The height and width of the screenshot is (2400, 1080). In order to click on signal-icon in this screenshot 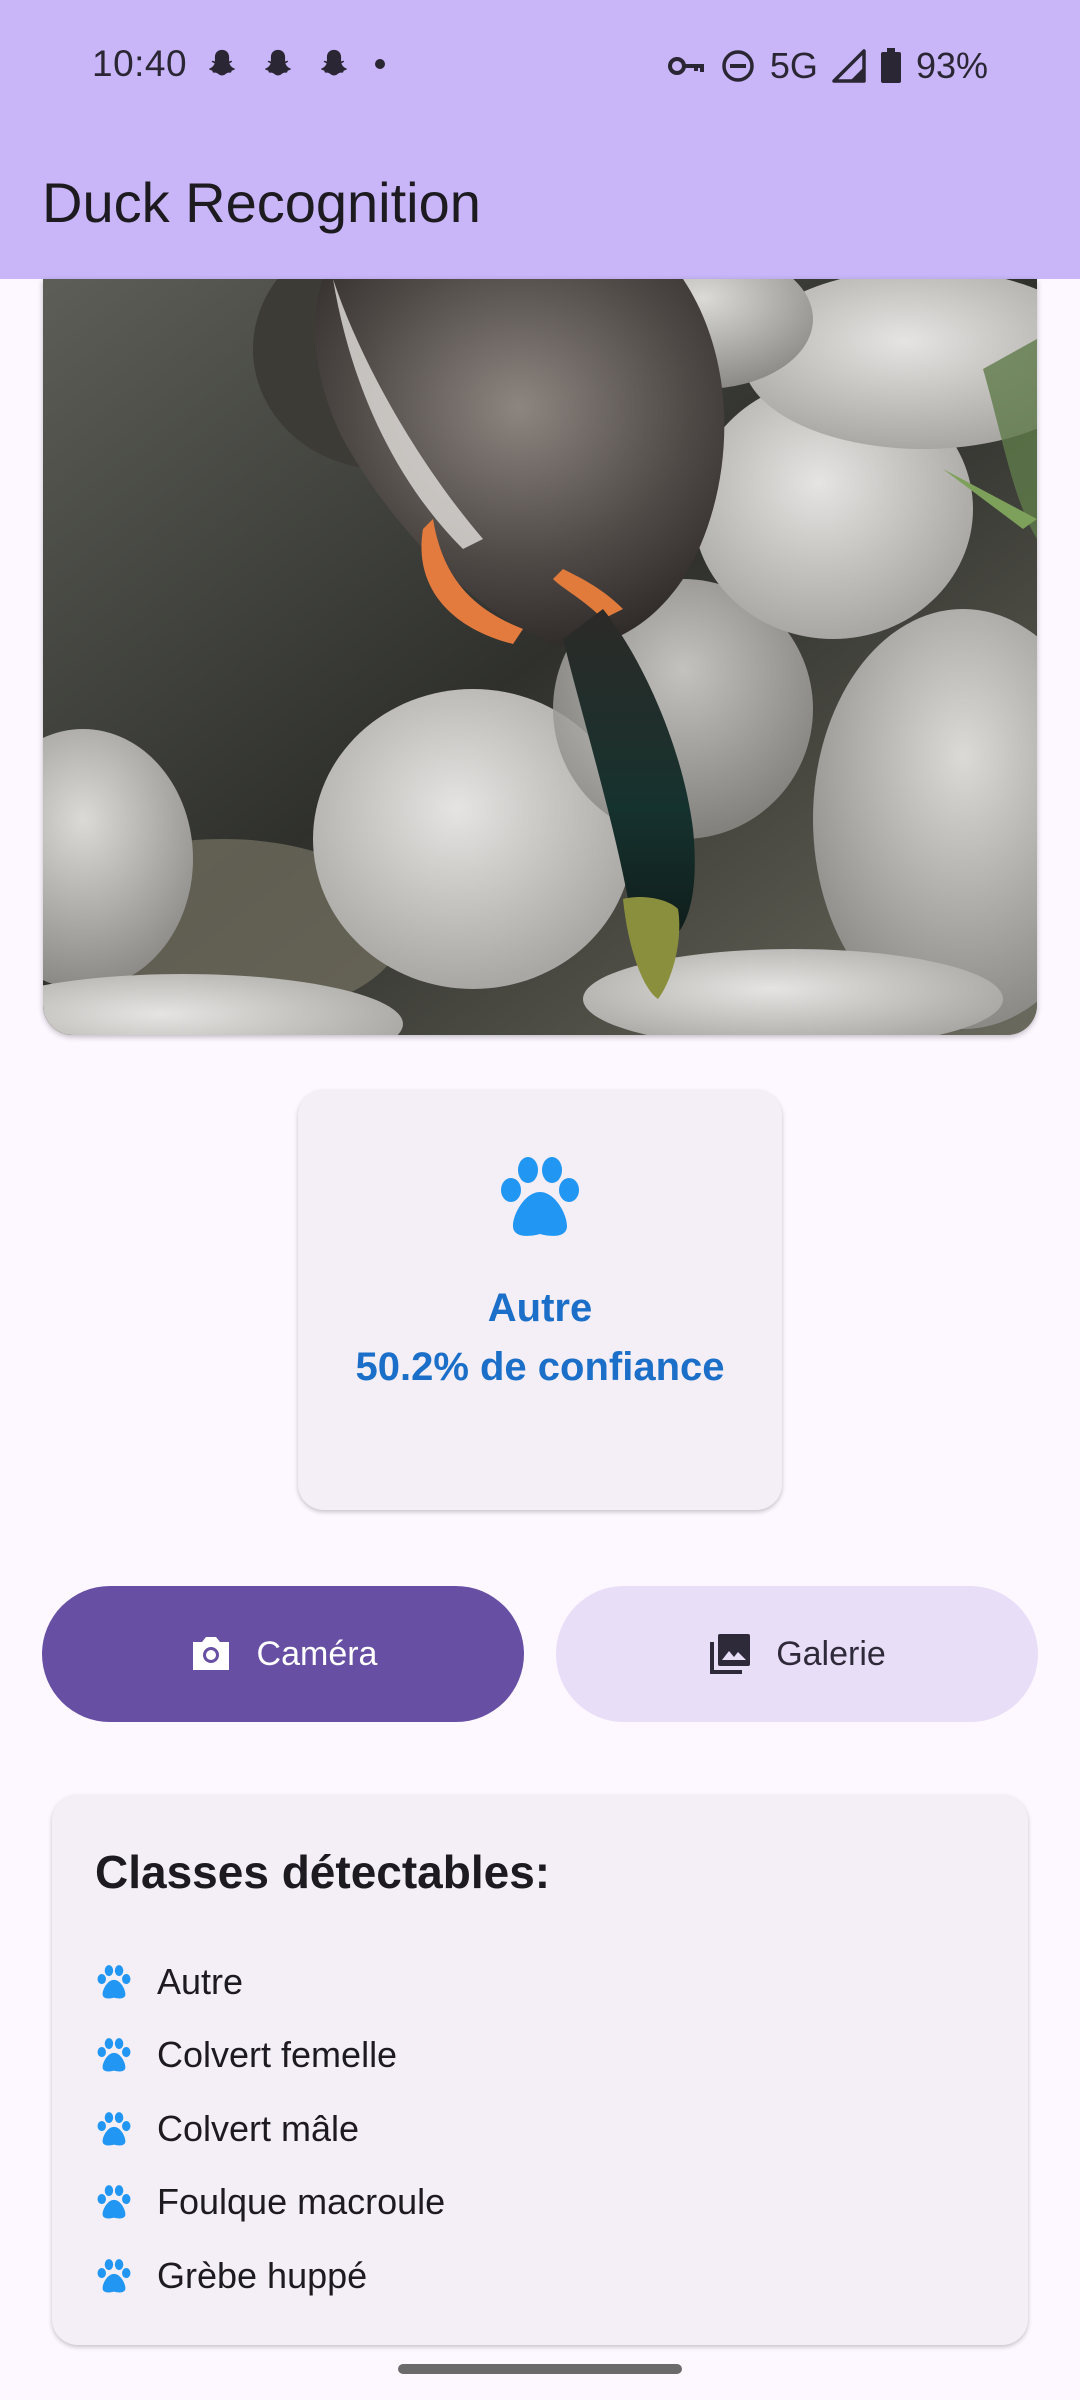, I will do `click(849, 66)`.